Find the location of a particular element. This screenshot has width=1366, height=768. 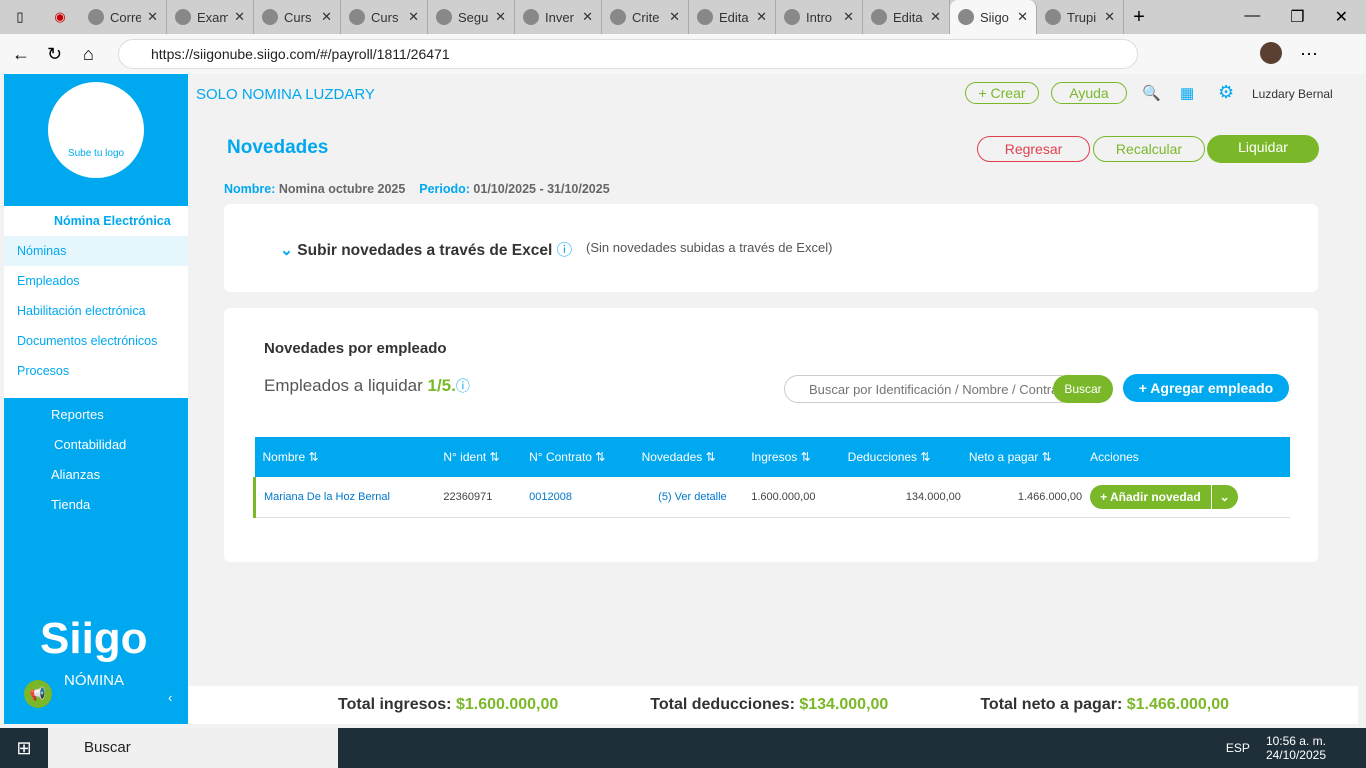

windows-start-icon: ⊞ is located at coordinates (24, 748).